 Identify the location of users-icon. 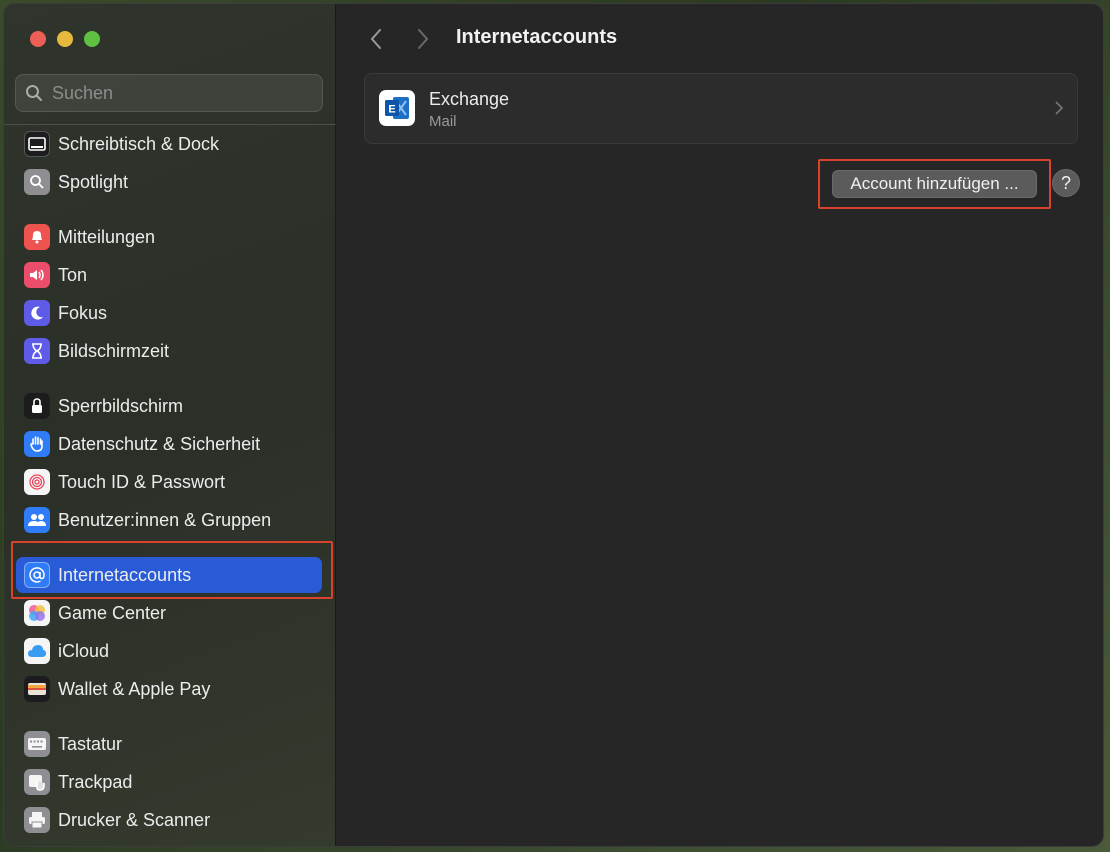
(37, 520).